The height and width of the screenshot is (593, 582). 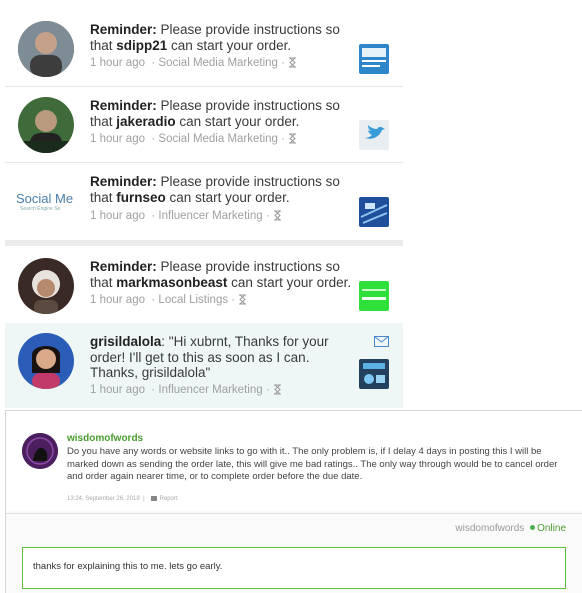 I want to click on flag-icon, so click(x=153, y=498).